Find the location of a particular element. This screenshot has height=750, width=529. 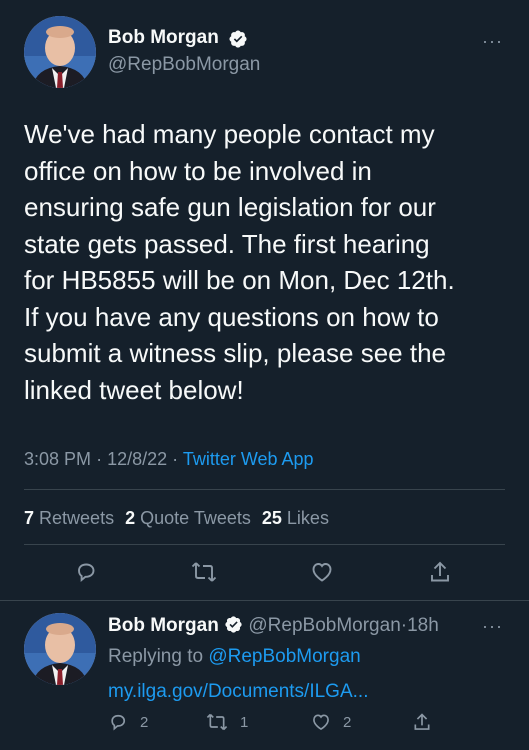

reply-button is located at coordinates (86, 572).